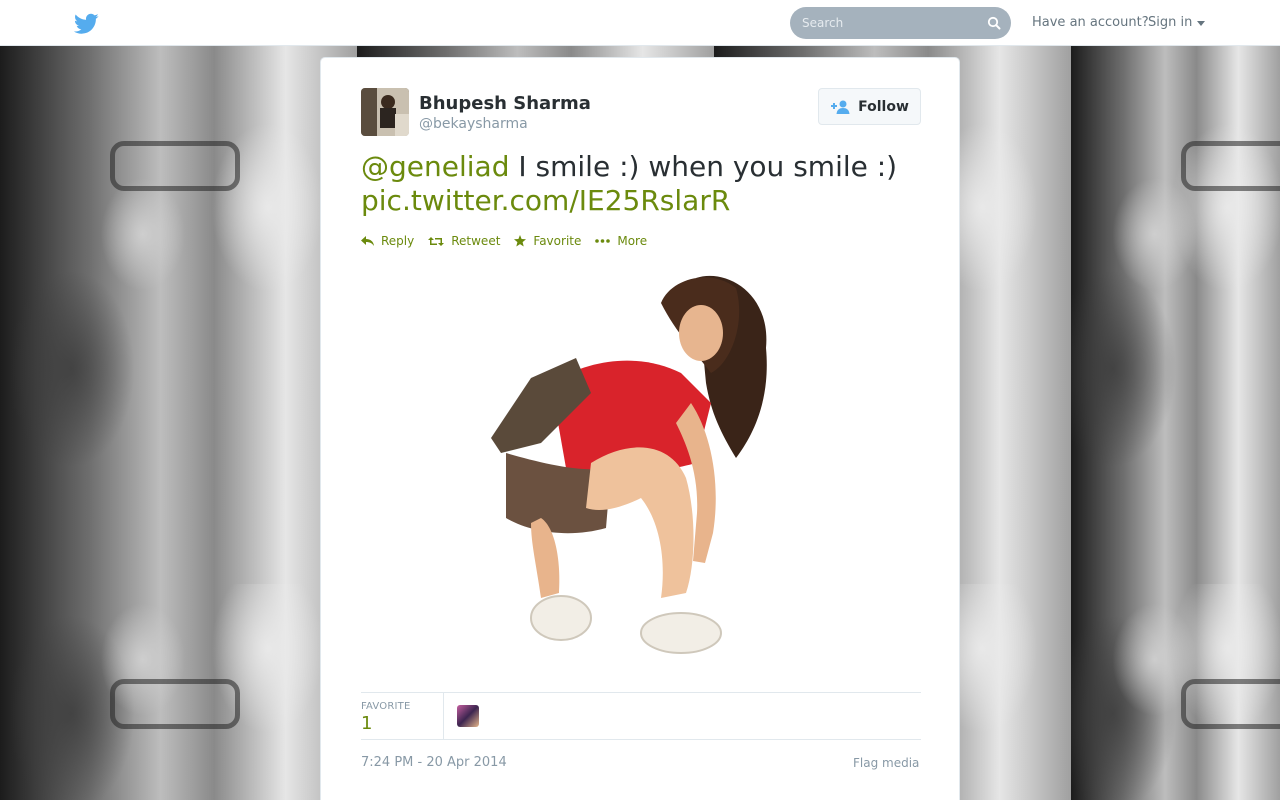 This screenshot has height=800, width=1280. What do you see at coordinates (557, 241) in the screenshot?
I see `favorite-label: Favorite` at bounding box center [557, 241].